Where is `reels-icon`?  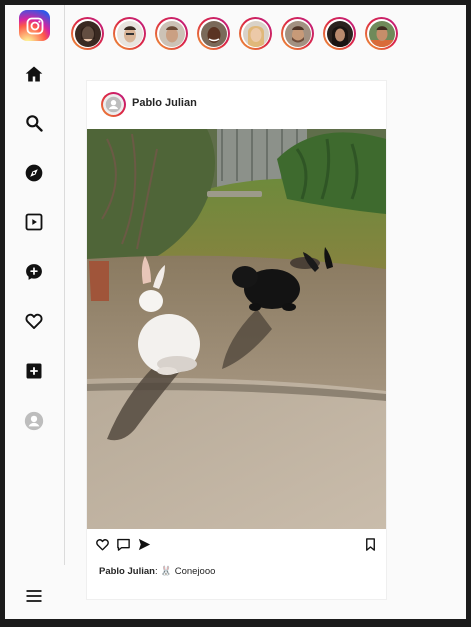 reels-icon is located at coordinates (34, 222).